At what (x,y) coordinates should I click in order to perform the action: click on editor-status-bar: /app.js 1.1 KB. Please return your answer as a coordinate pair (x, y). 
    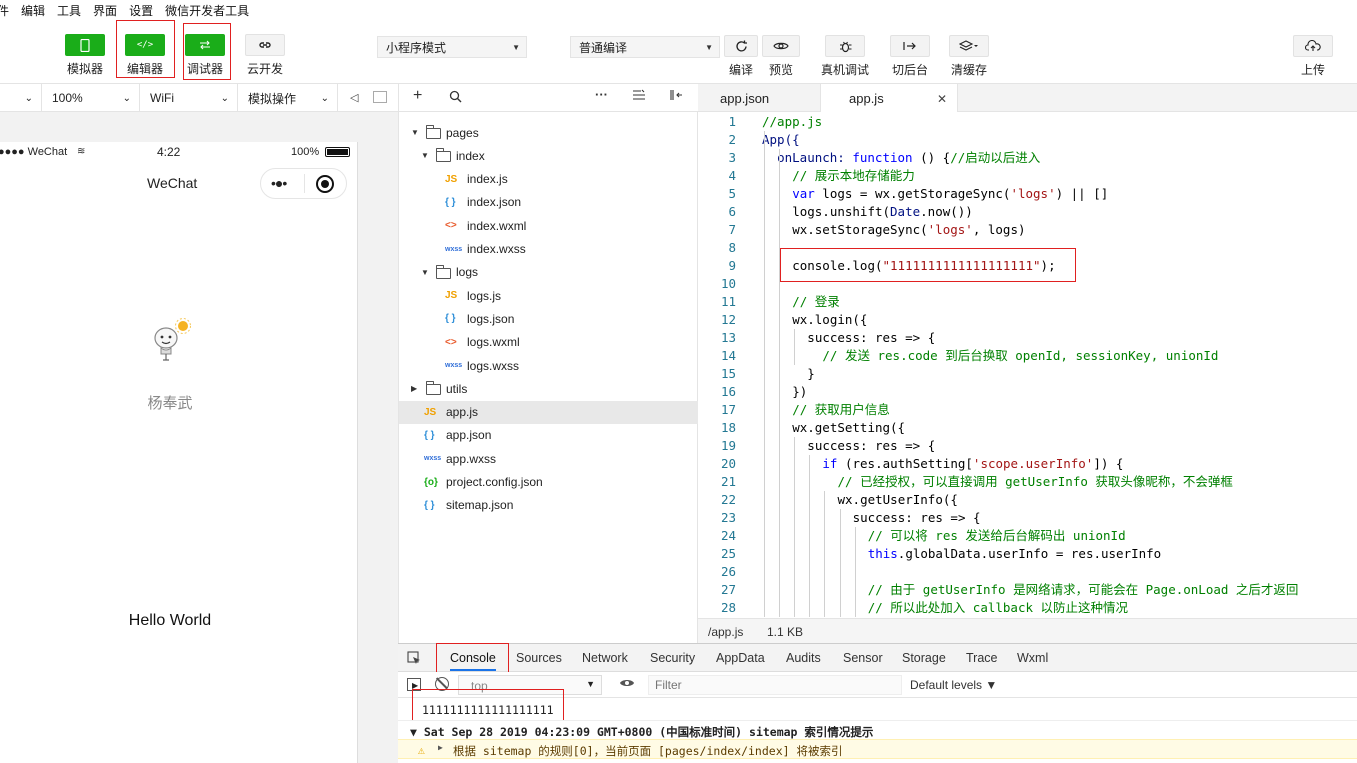
    Looking at the image, I should click on (1027, 630).